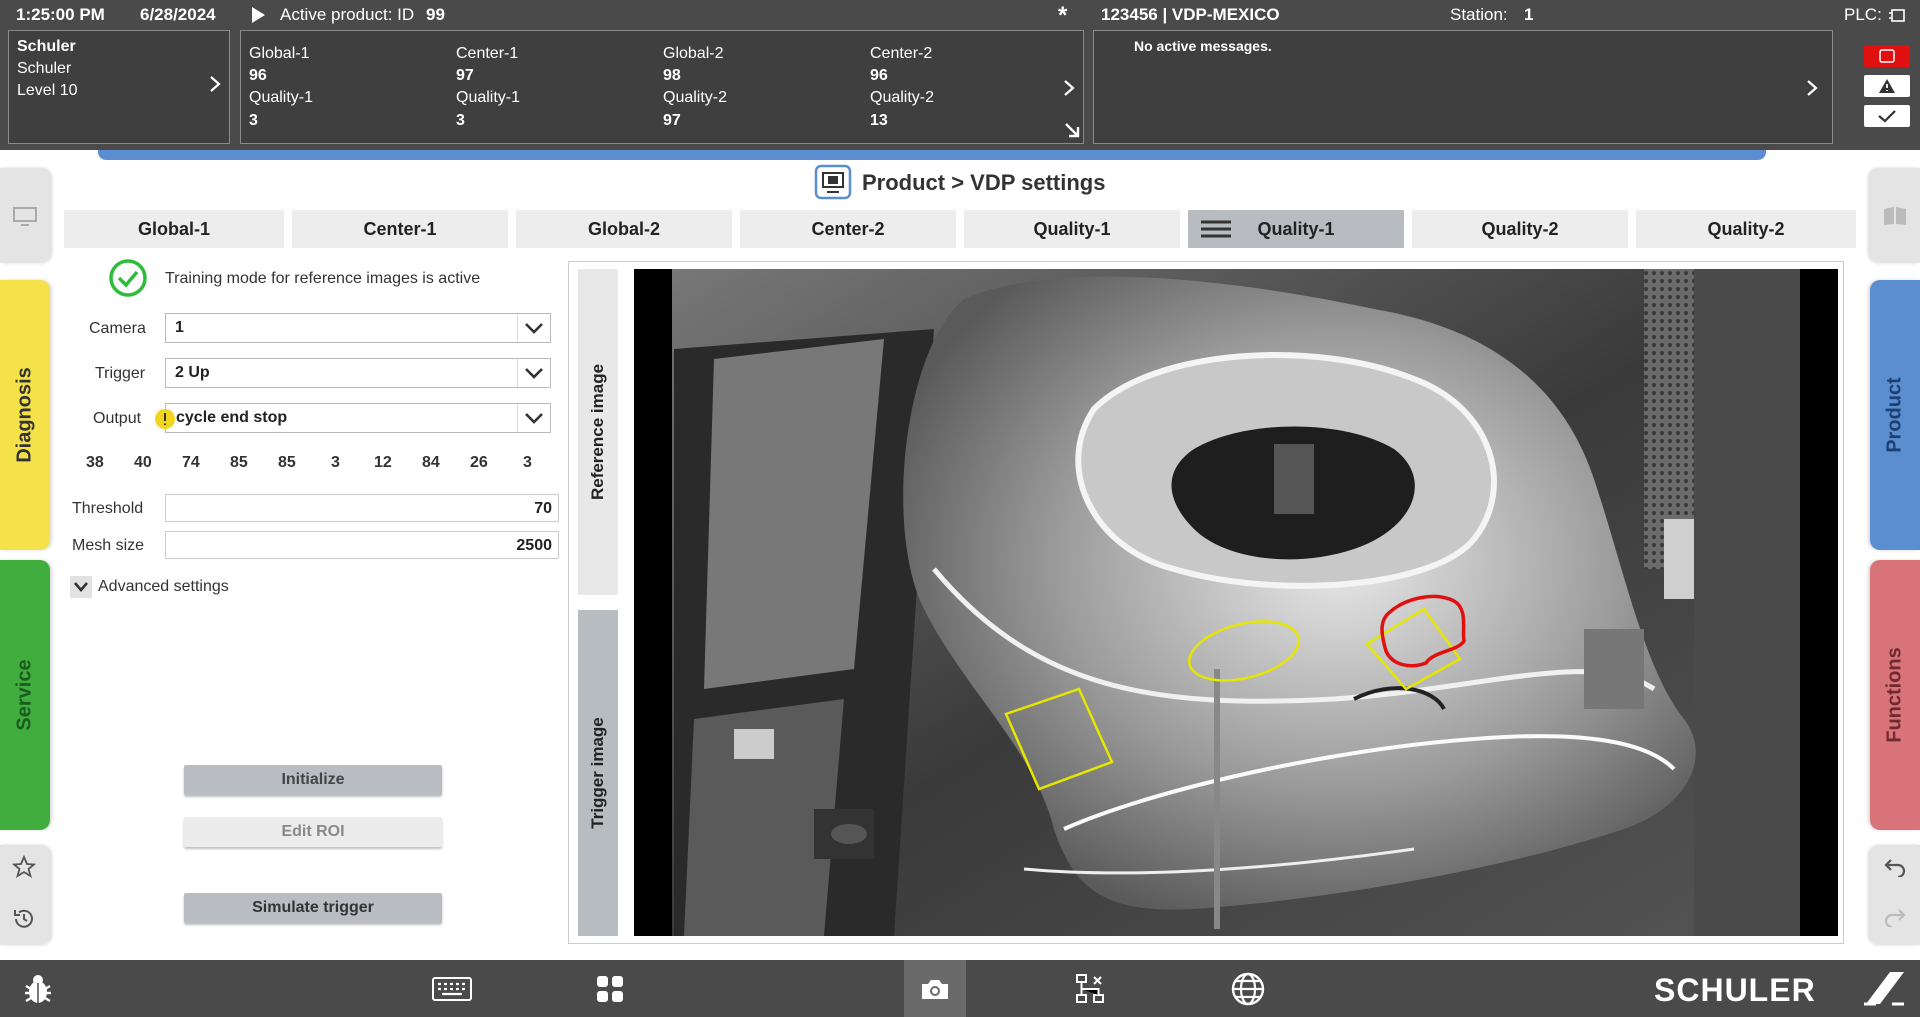  What do you see at coordinates (108, 545) in the screenshot?
I see `mesh-size-label: Mesh size` at bounding box center [108, 545].